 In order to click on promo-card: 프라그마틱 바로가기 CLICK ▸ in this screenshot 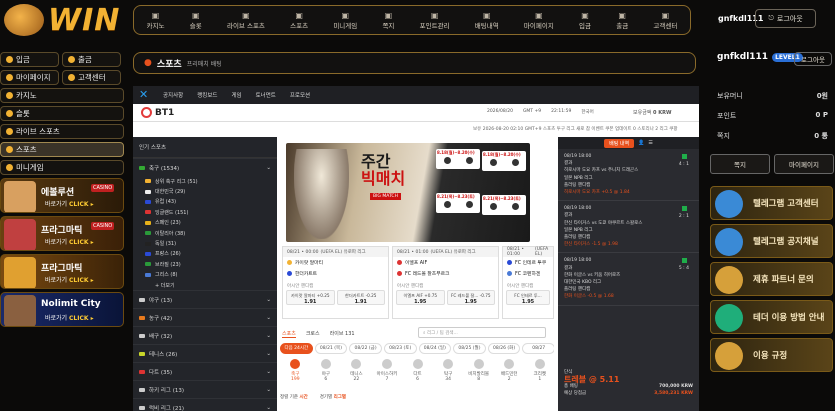, I will do `click(62, 271)`.